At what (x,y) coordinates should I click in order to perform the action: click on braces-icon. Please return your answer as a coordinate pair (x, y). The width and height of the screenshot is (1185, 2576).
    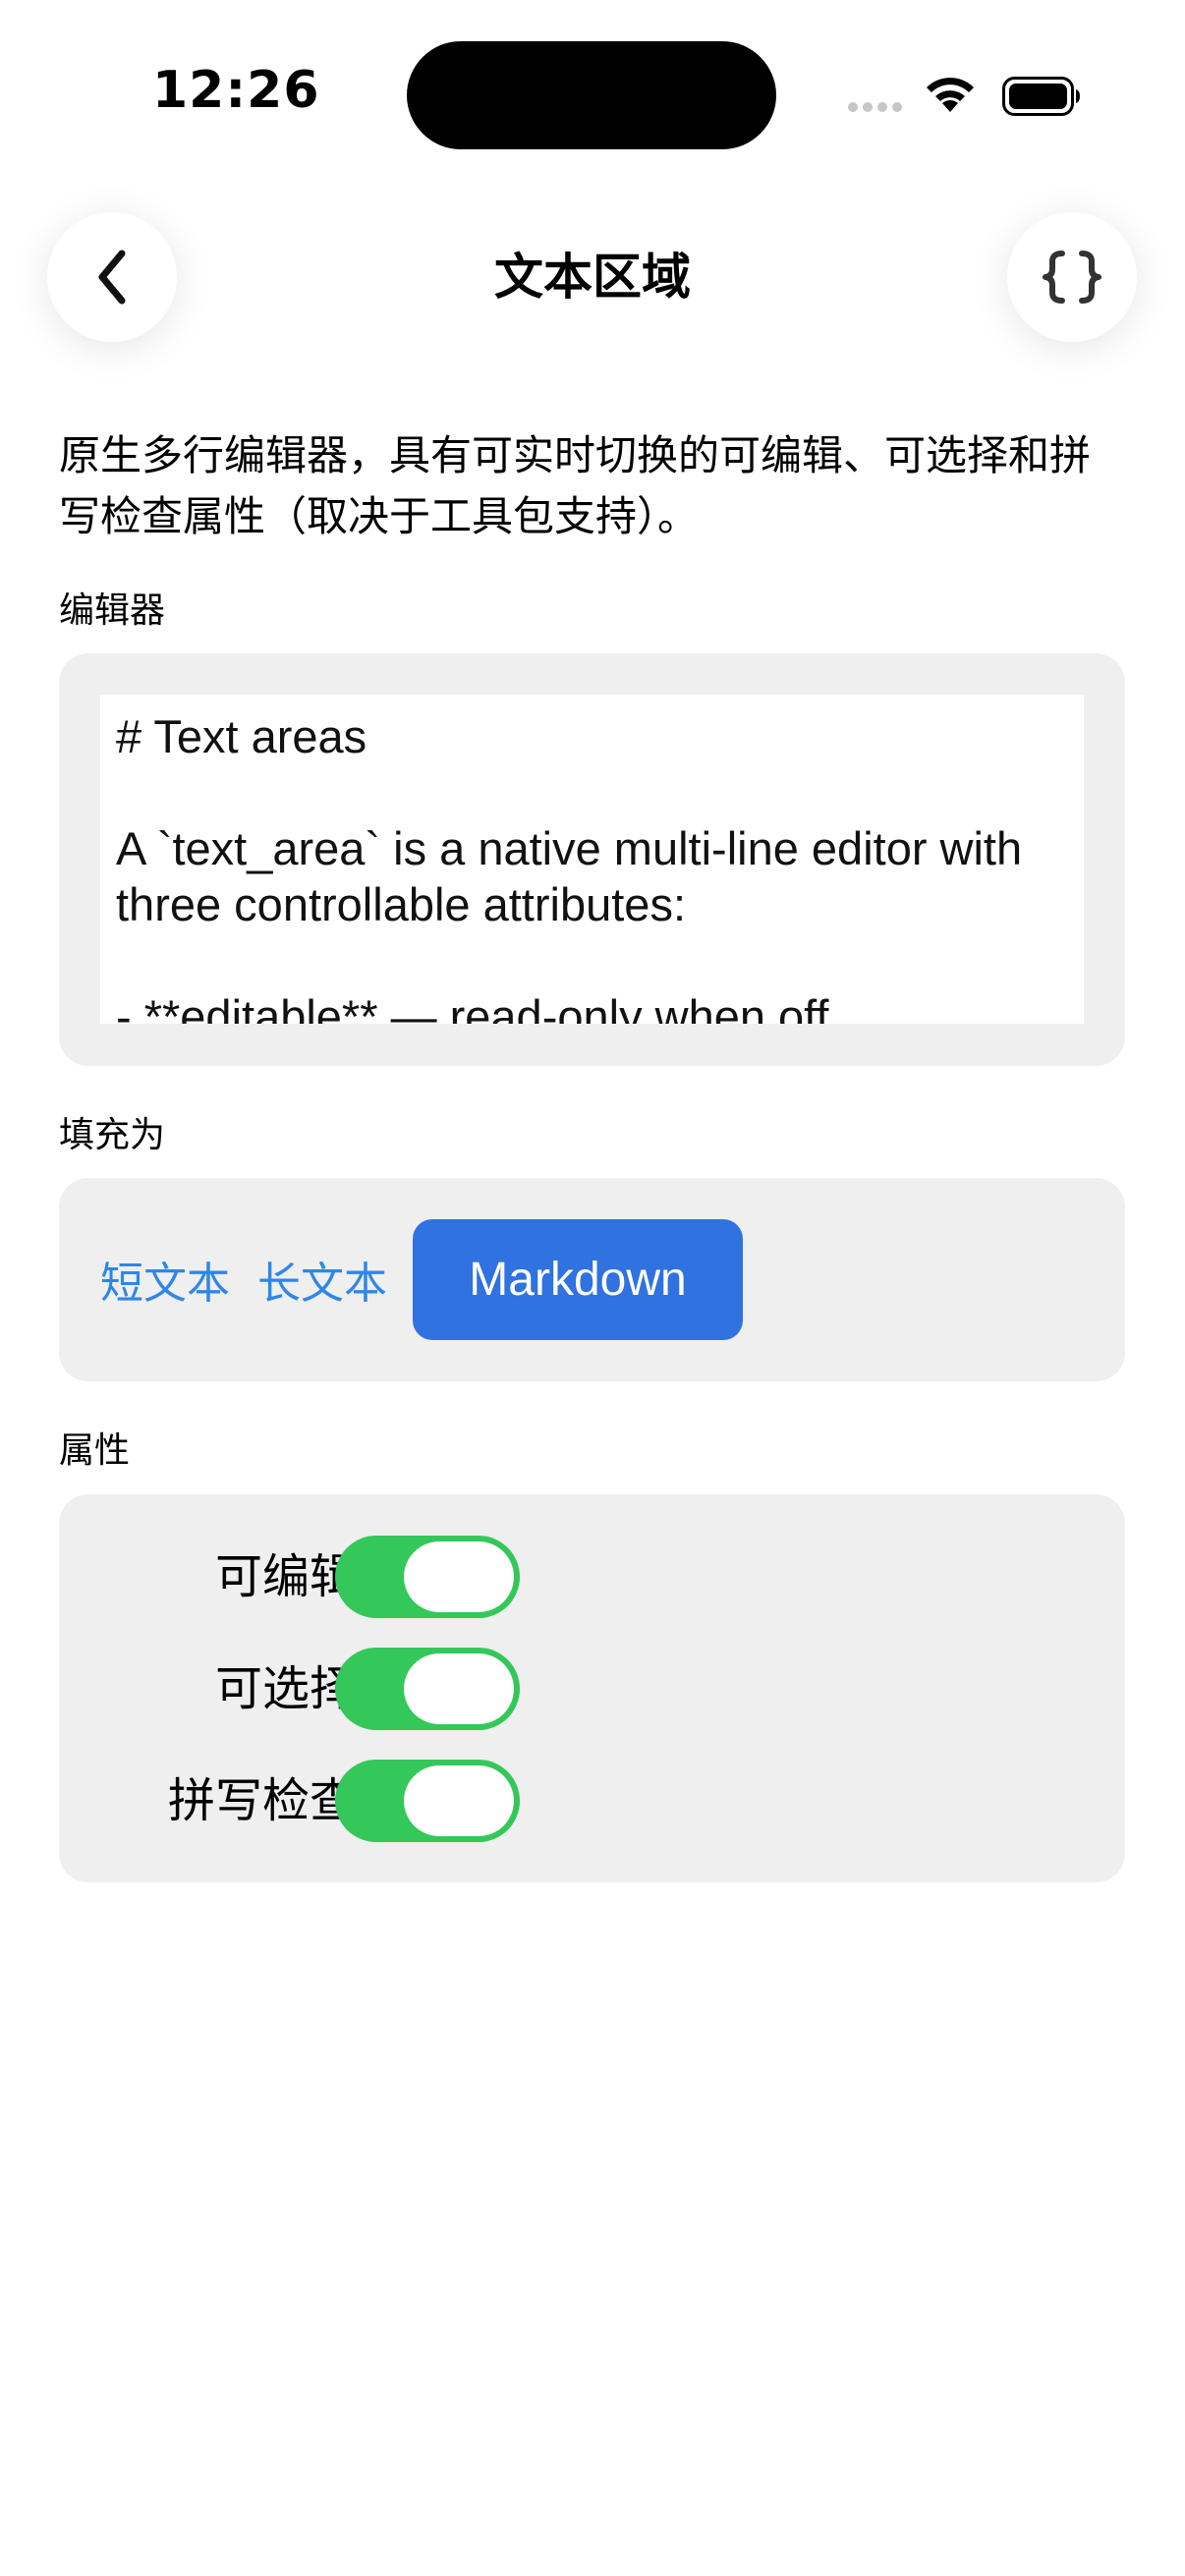
    Looking at the image, I should click on (1072, 277).